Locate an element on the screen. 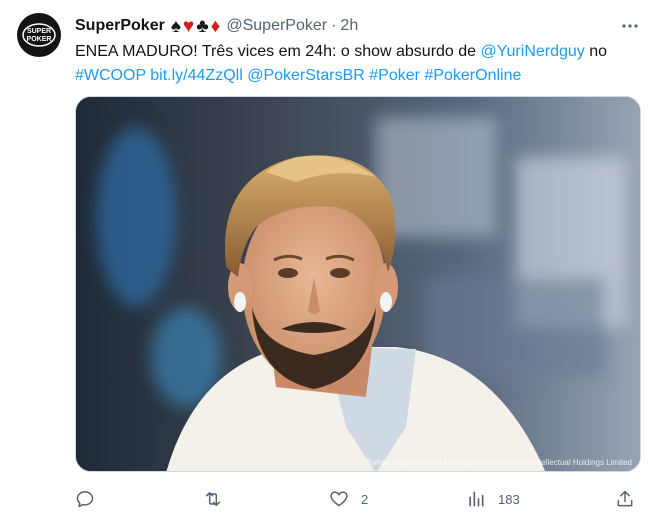 This screenshot has height=530, width=664. views-button: 183 is located at coordinates (493, 499).